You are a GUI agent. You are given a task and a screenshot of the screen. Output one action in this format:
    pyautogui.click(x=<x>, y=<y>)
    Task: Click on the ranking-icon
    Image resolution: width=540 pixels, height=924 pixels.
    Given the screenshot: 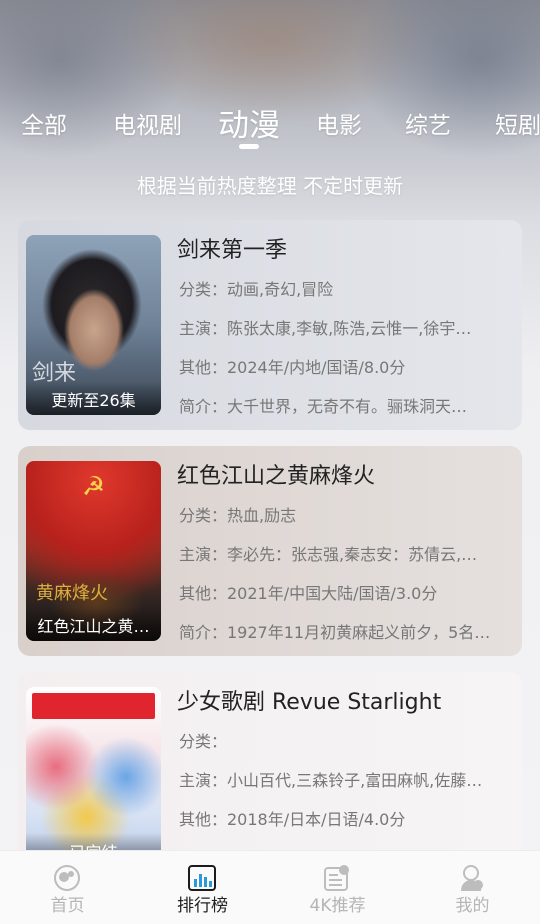 What is the action you would take?
    pyautogui.click(x=202, y=878)
    